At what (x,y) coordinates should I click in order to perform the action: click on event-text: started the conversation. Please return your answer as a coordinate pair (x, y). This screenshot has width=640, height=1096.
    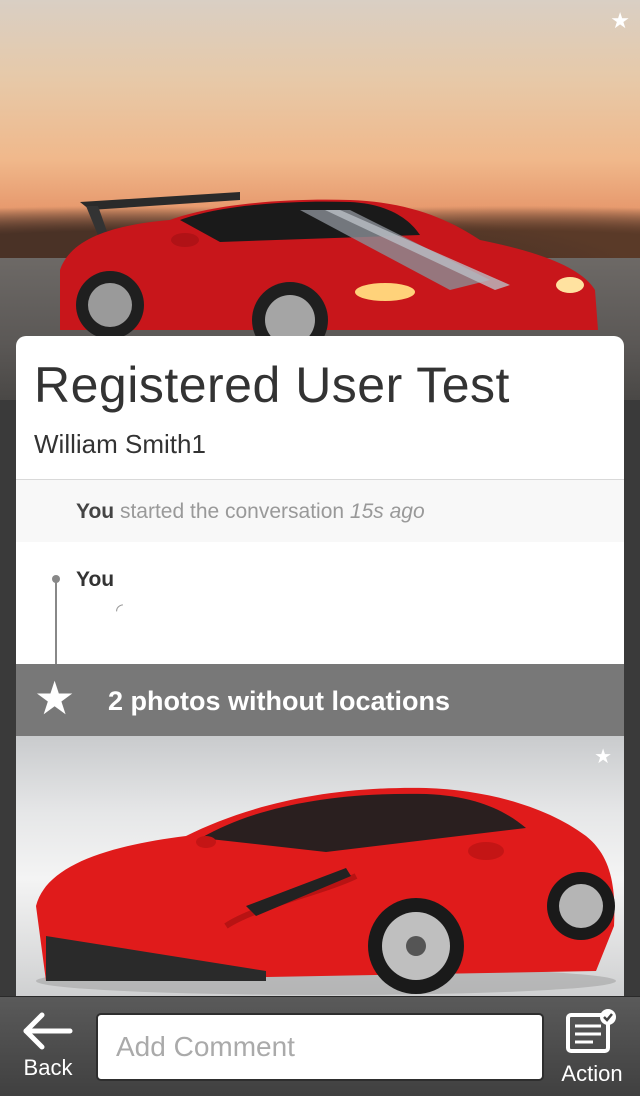
    Looking at the image, I should click on (232, 511).